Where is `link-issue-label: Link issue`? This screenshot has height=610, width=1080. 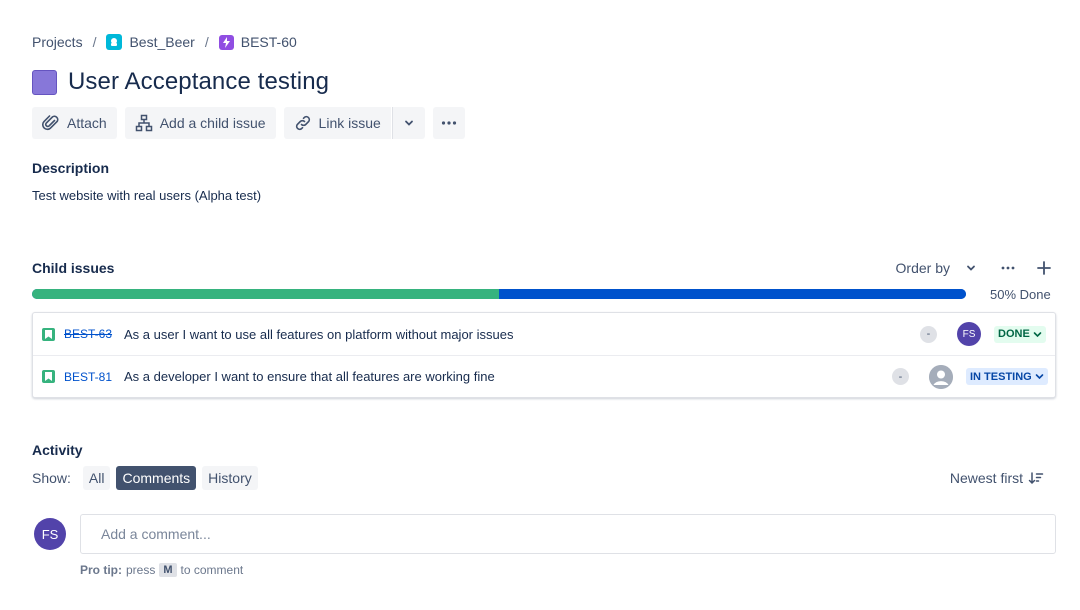
link-issue-label: Link issue is located at coordinates (349, 123).